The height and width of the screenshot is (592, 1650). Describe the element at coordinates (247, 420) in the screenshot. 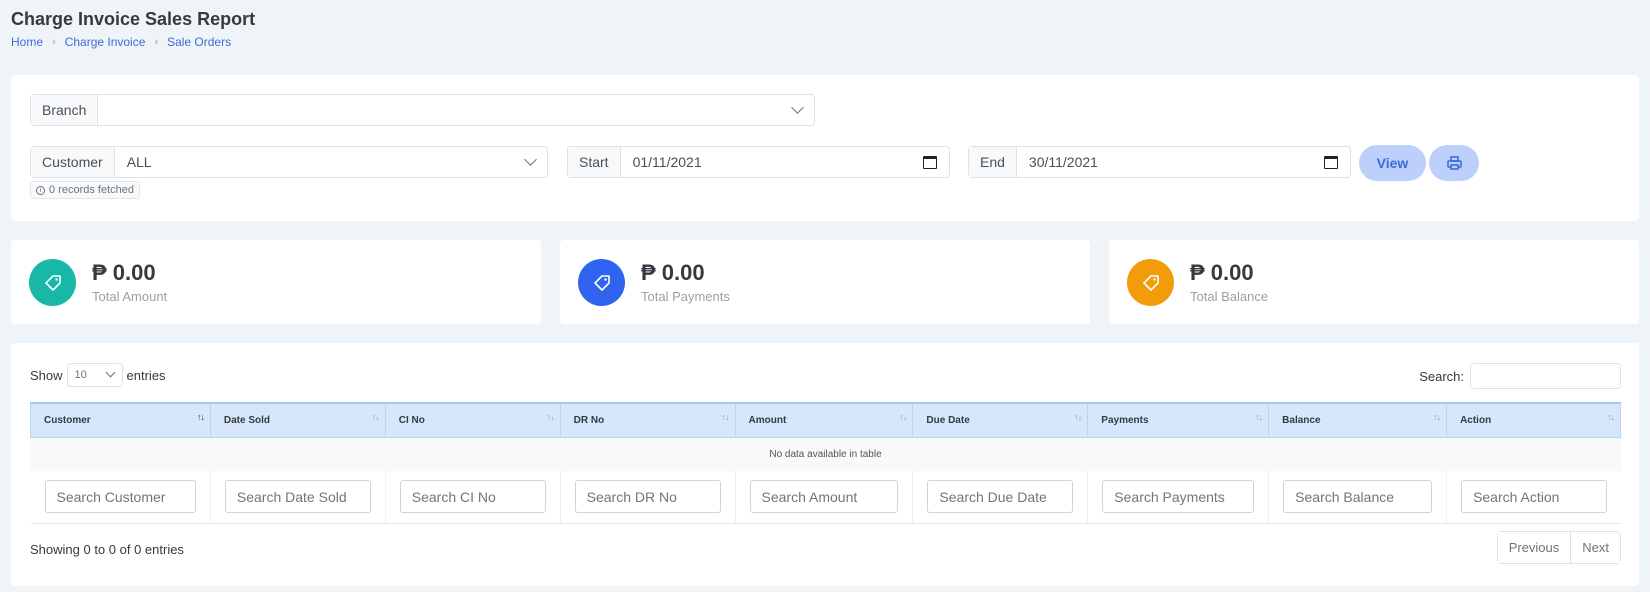

I see `column-label: Date Sold` at that location.